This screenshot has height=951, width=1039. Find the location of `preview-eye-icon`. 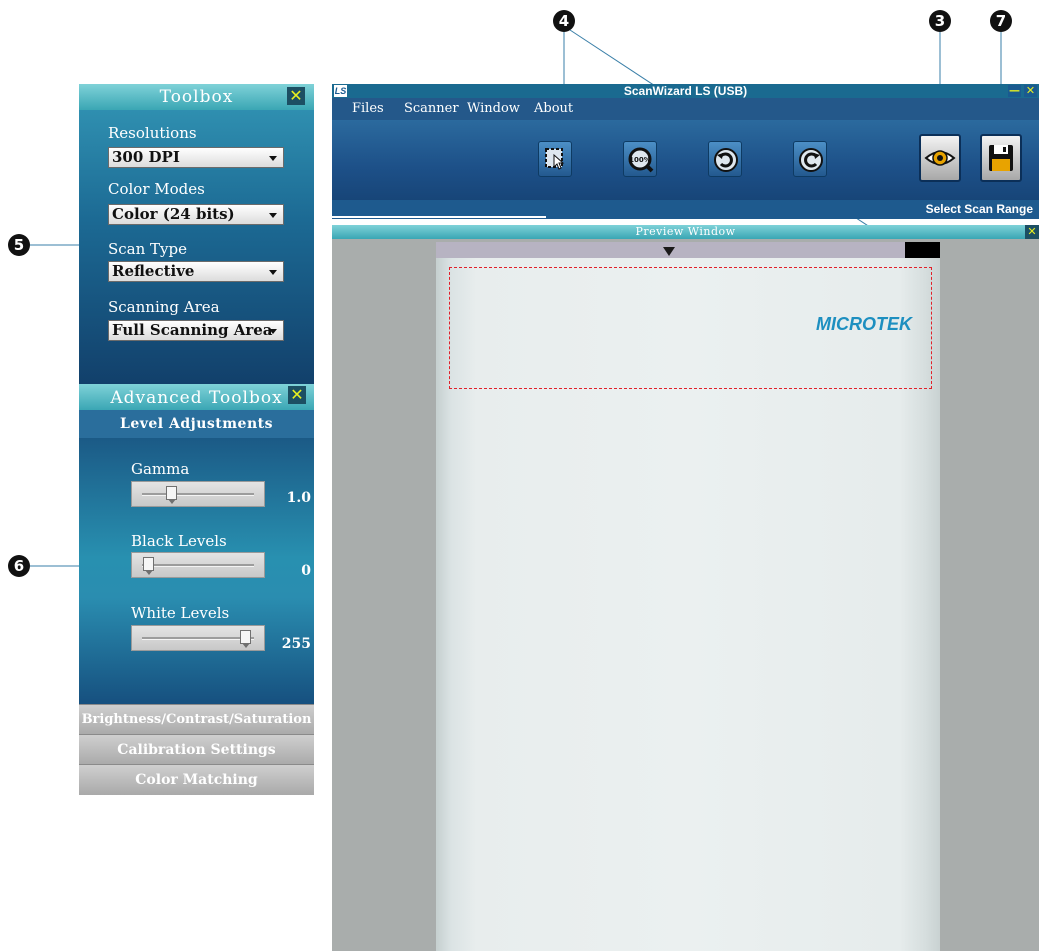

preview-eye-icon is located at coordinates (940, 158).